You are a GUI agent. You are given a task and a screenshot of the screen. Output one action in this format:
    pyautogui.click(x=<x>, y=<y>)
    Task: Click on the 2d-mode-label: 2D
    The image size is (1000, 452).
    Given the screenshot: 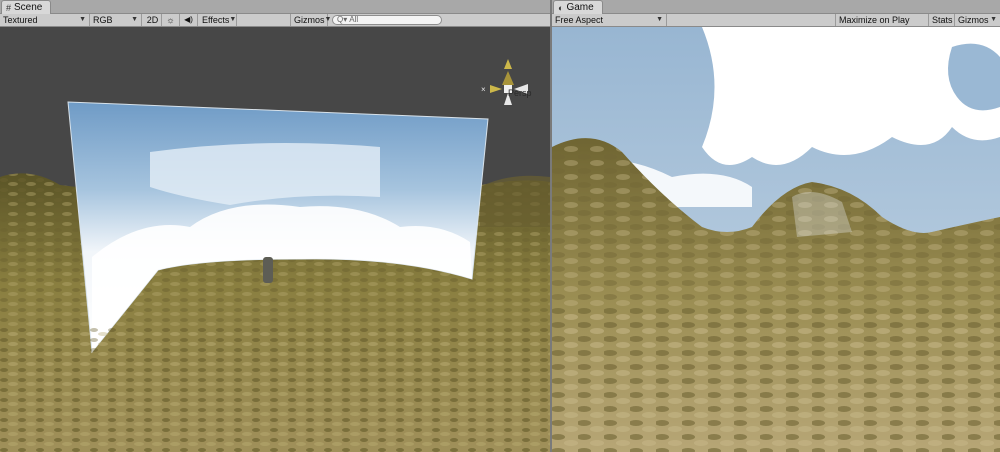 What is the action you would take?
    pyautogui.click(x=152, y=20)
    